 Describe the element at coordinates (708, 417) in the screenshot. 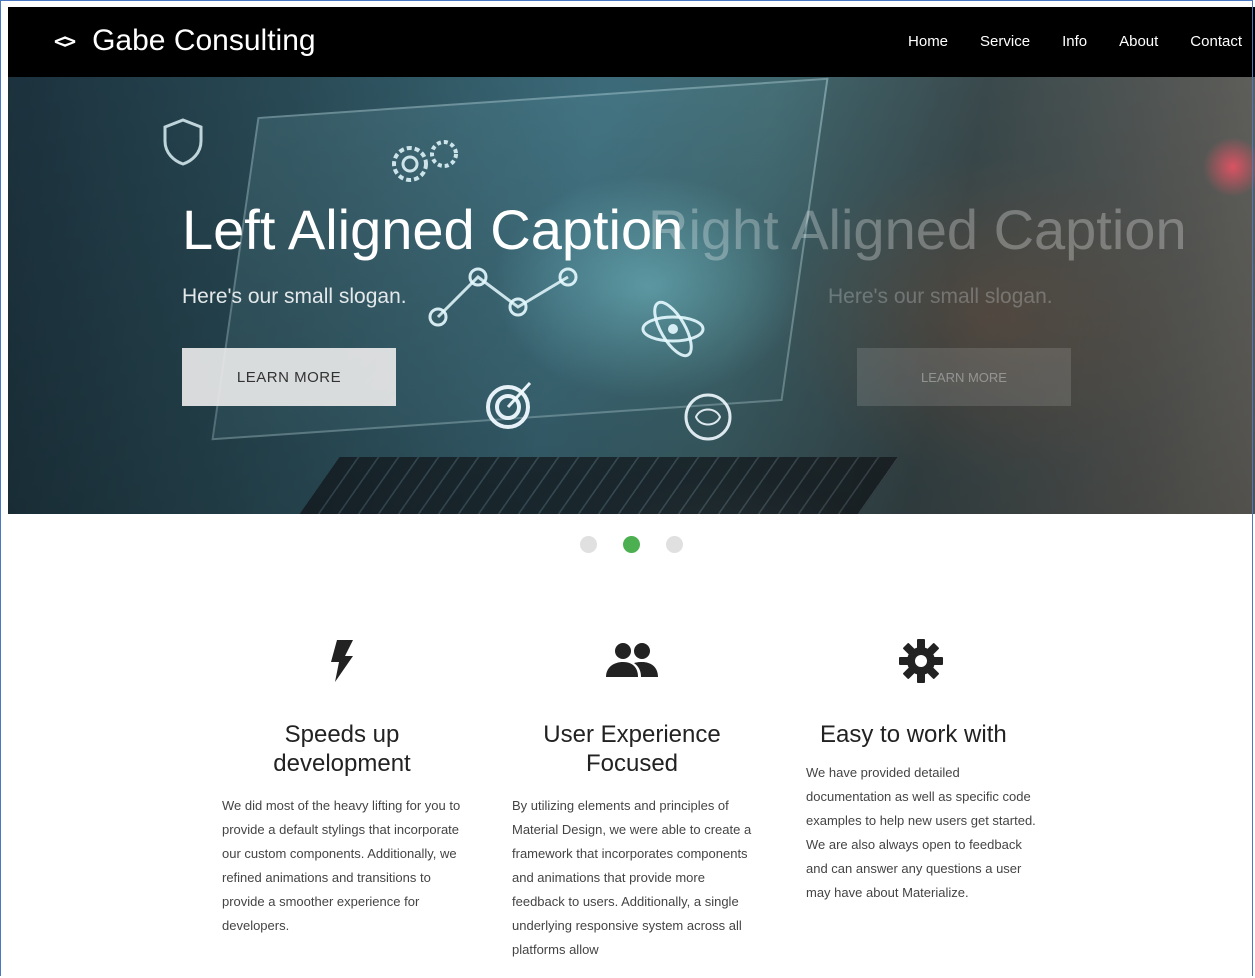

I see `brain-icon` at that location.